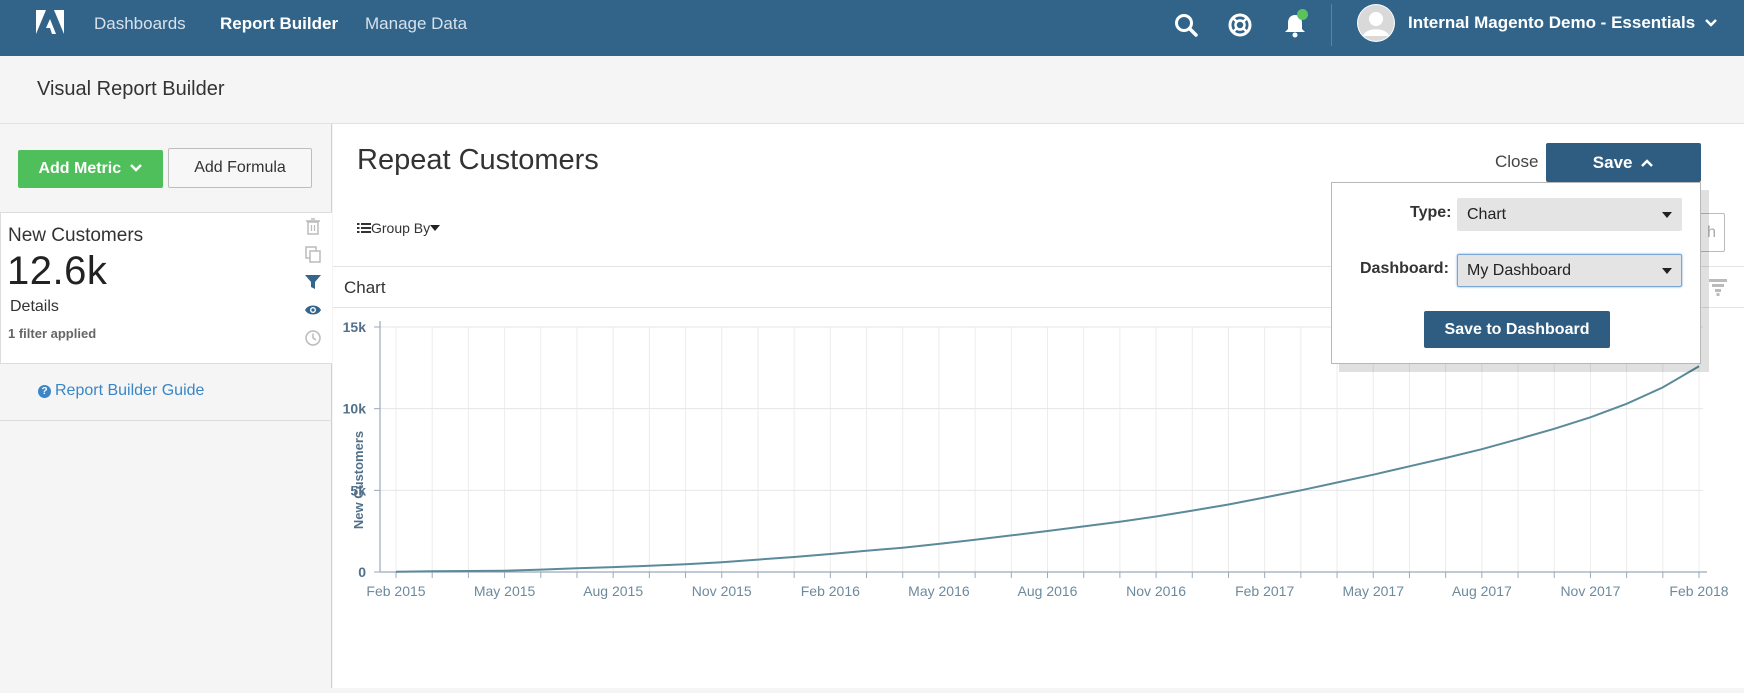 The height and width of the screenshot is (693, 1744). I want to click on account-menu: Internal Magento Demo - Essentials, so click(1563, 23).